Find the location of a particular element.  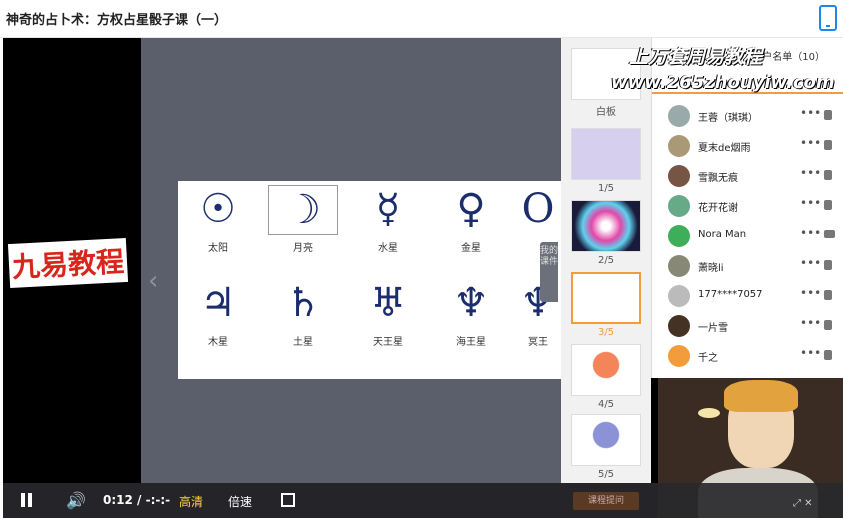

prev-slide-icon: ‹ is located at coordinates (153, 281).